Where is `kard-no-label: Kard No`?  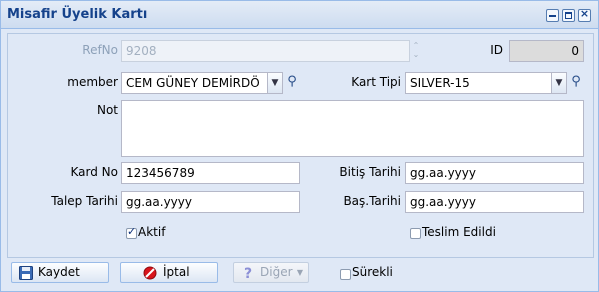
kard-no-label: Kard No is located at coordinates (94, 172).